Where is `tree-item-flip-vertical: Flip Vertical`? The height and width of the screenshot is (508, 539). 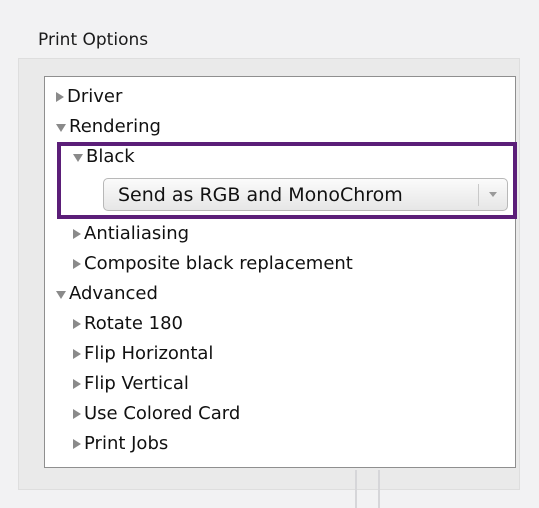
tree-item-flip-vertical: Flip Vertical is located at coordinates (131, 384).